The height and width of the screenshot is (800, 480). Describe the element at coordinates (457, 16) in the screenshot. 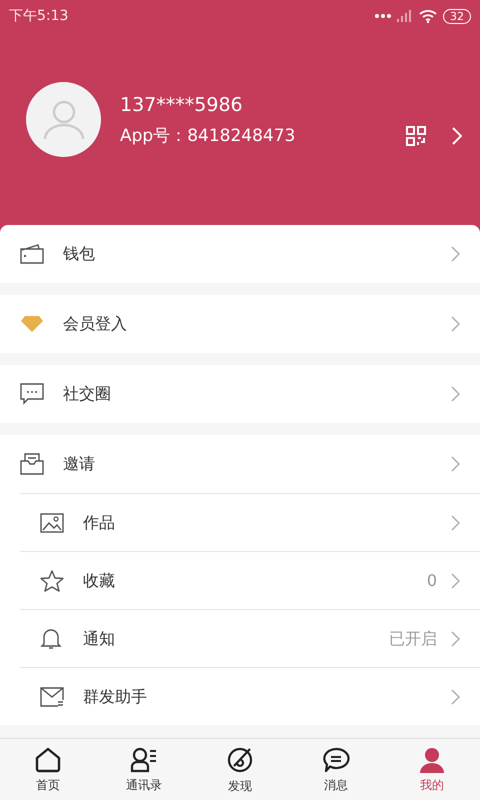

I see `battery-indicator: 32` at that location.